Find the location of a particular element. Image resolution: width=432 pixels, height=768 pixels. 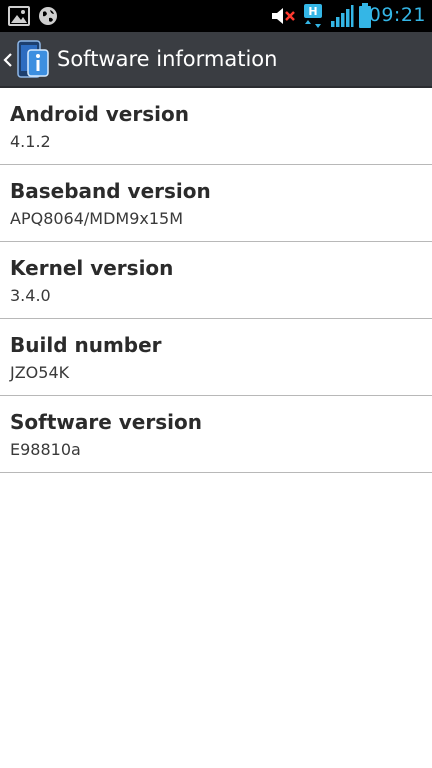

clock-time: 09:21 is located at coordinates (397, 15).